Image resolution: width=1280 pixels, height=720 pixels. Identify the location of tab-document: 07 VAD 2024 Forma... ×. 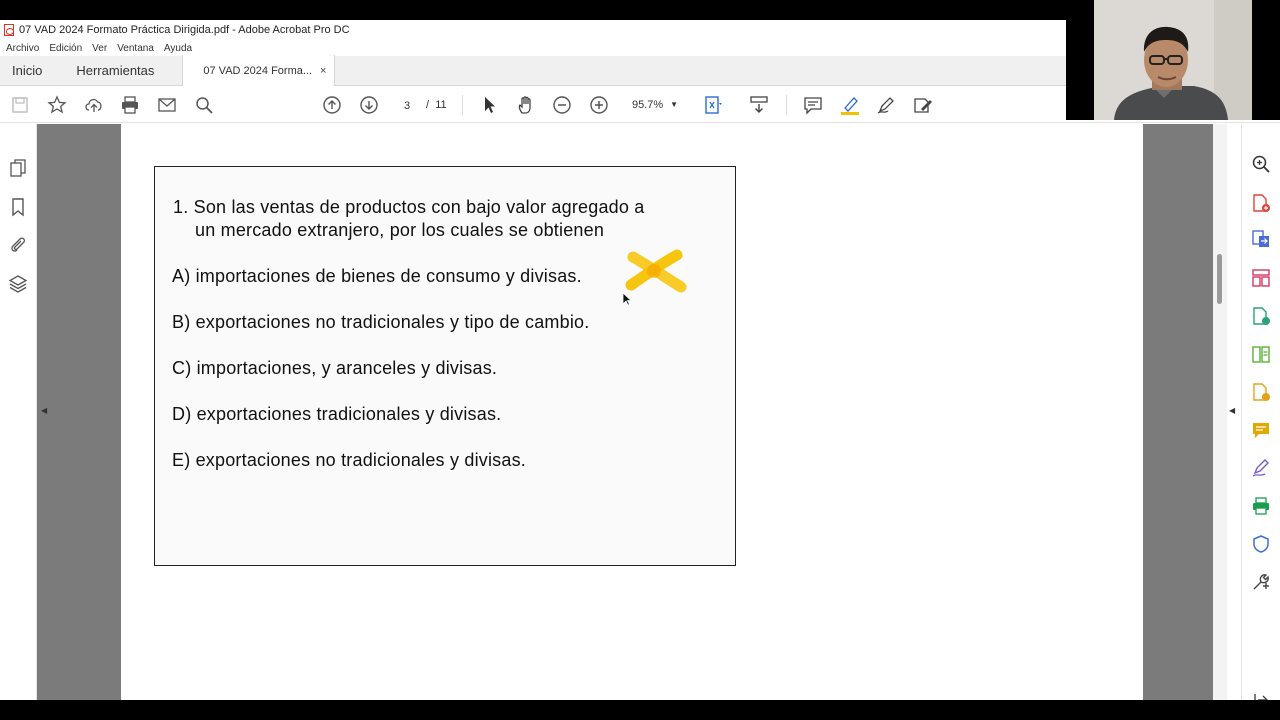
(259, 70).